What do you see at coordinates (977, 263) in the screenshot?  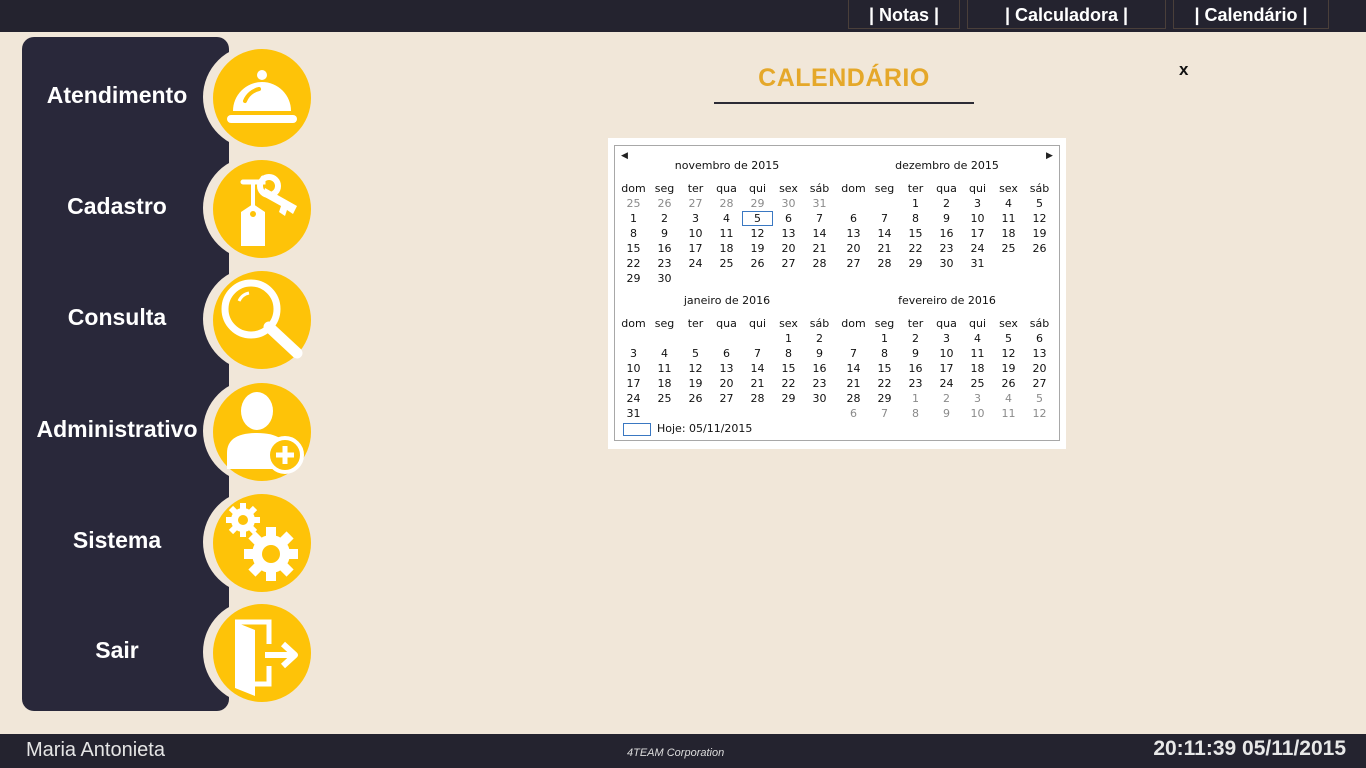 I see `day-cell: 31` at bounding box center [977, 263].